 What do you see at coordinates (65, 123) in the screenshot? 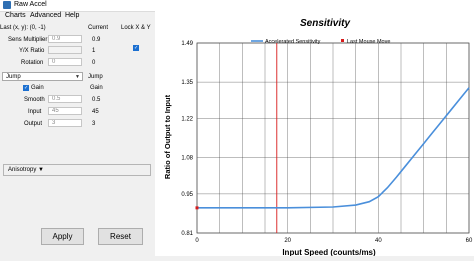
I see `output-param-input: 3` at bounding box center [65, 123].